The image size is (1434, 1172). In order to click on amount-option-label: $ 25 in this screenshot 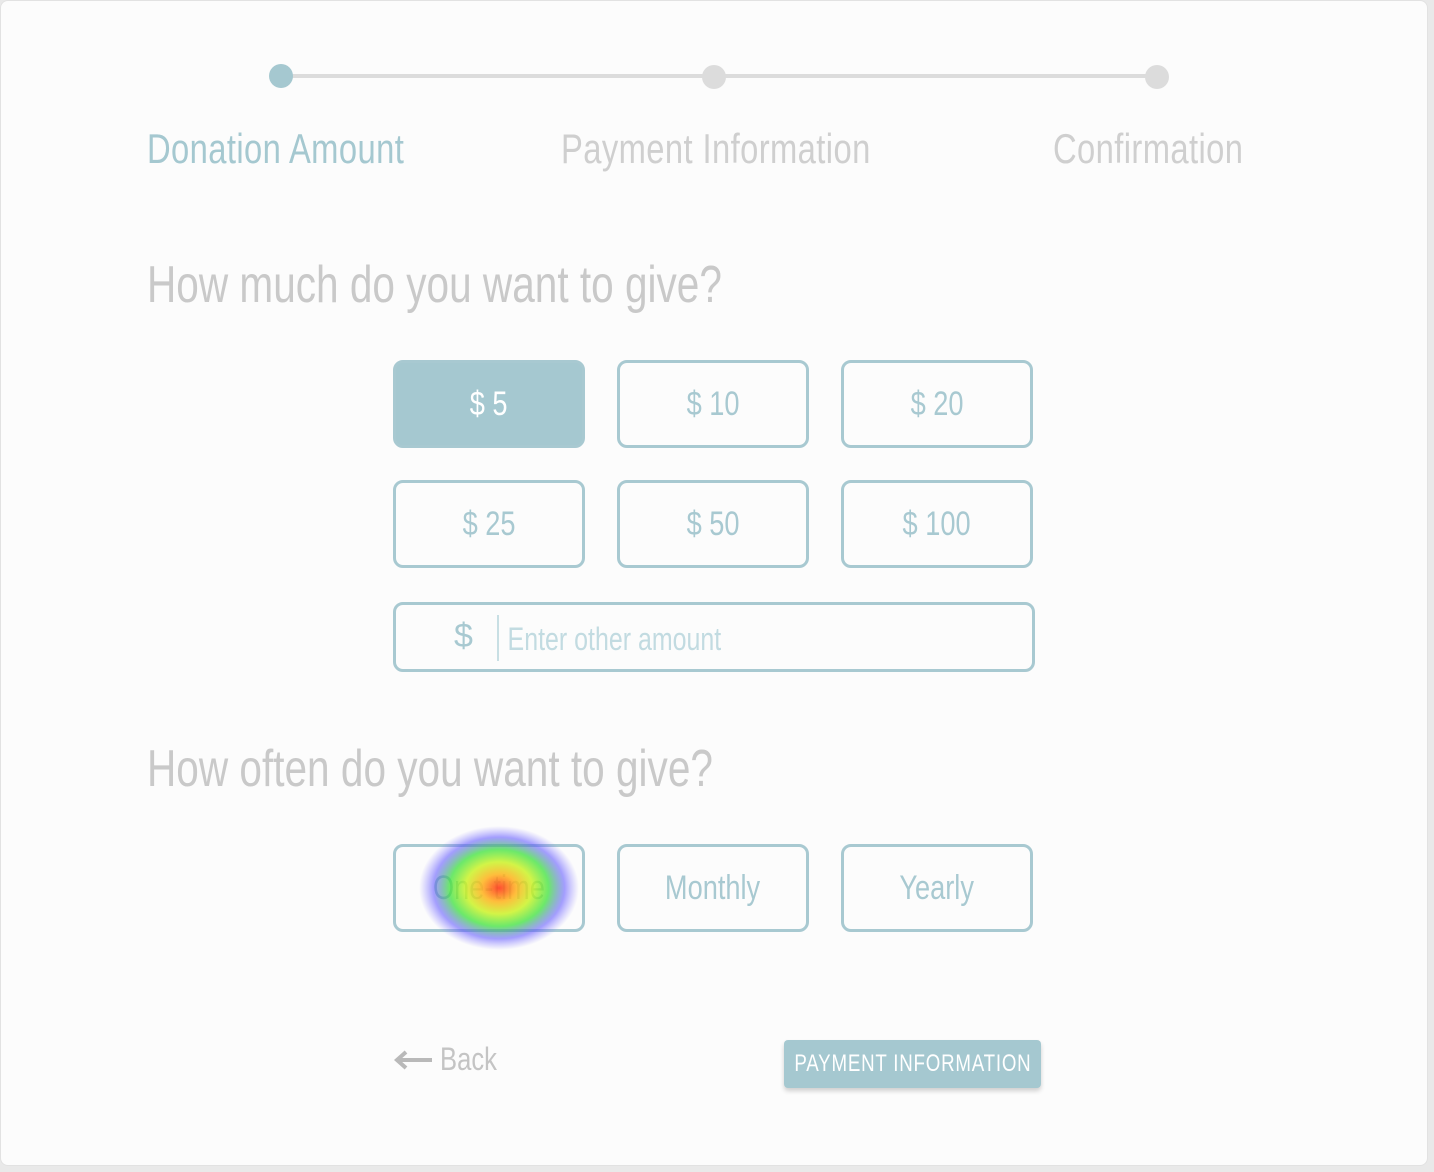, I will do `click(489, 523)`.